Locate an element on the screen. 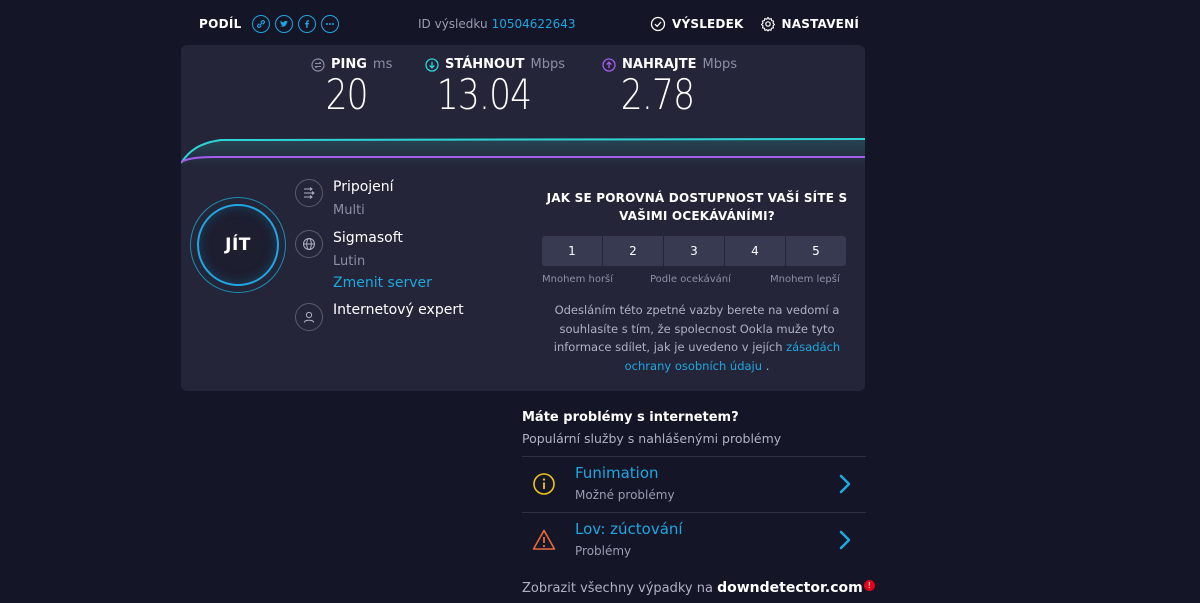 The width and height of the screenshot is (1200, 603). connection-mode-toggle: Multi is located at coordinates (349, 210).